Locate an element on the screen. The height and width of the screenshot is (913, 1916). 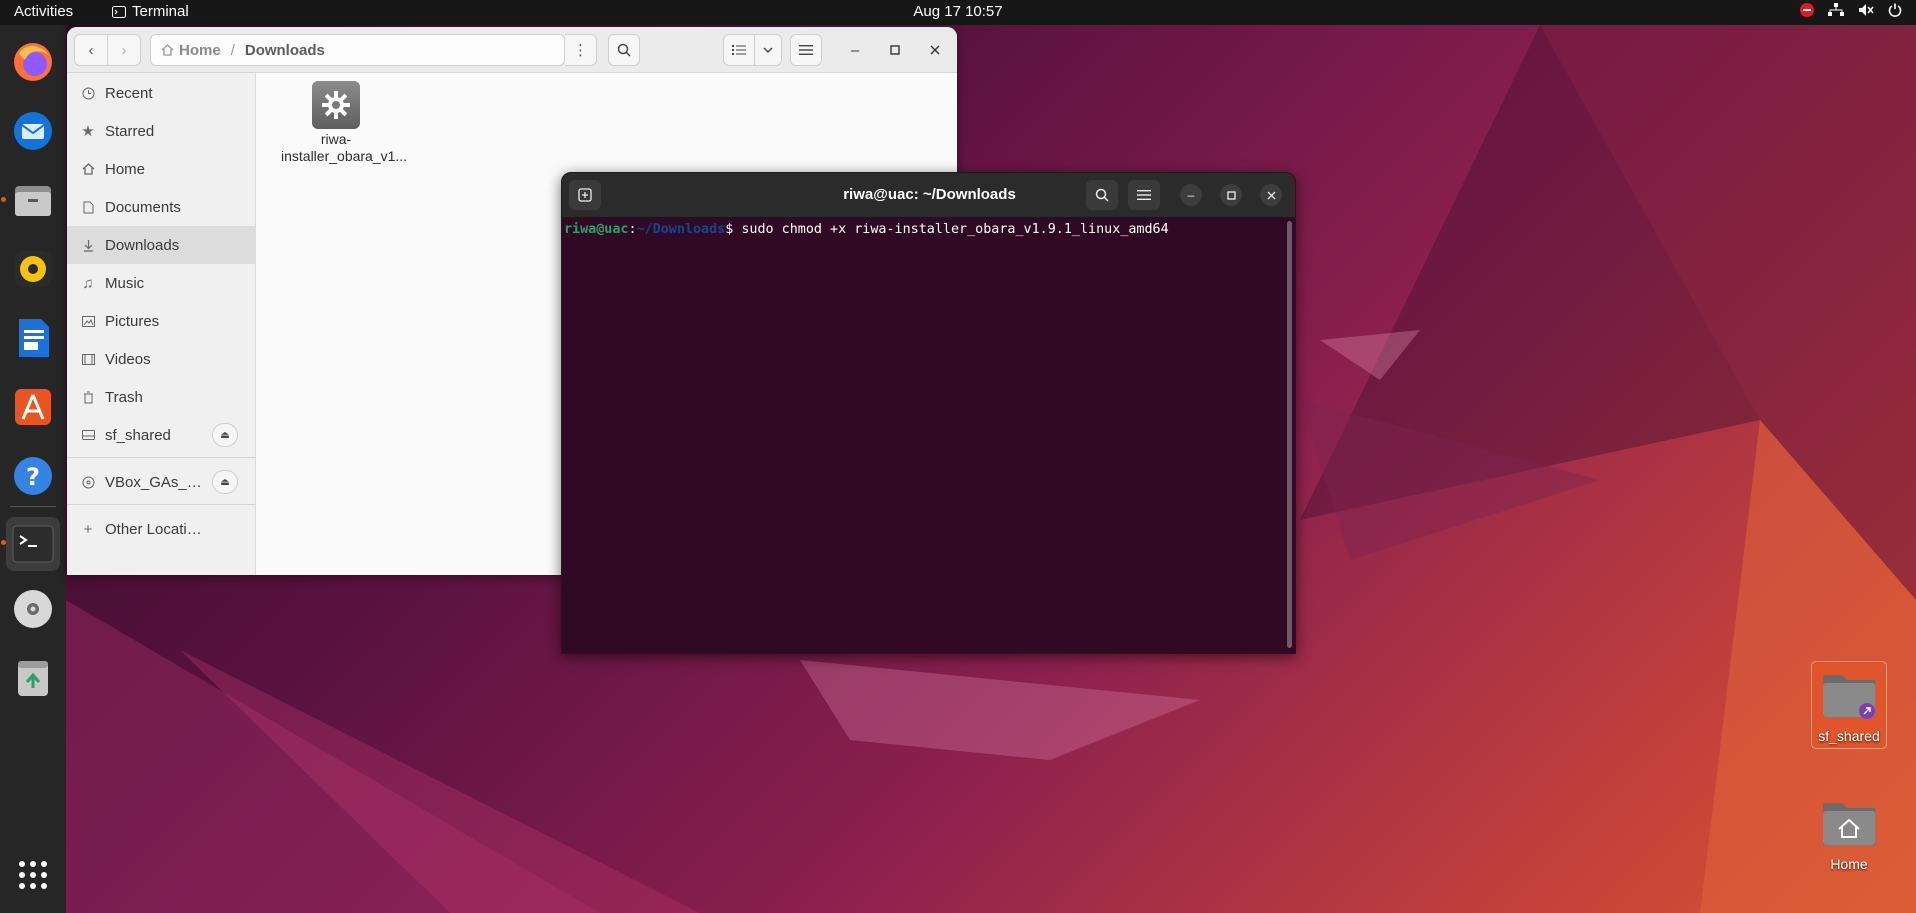
chevron-down-icon is located at coordinates (768, 50).